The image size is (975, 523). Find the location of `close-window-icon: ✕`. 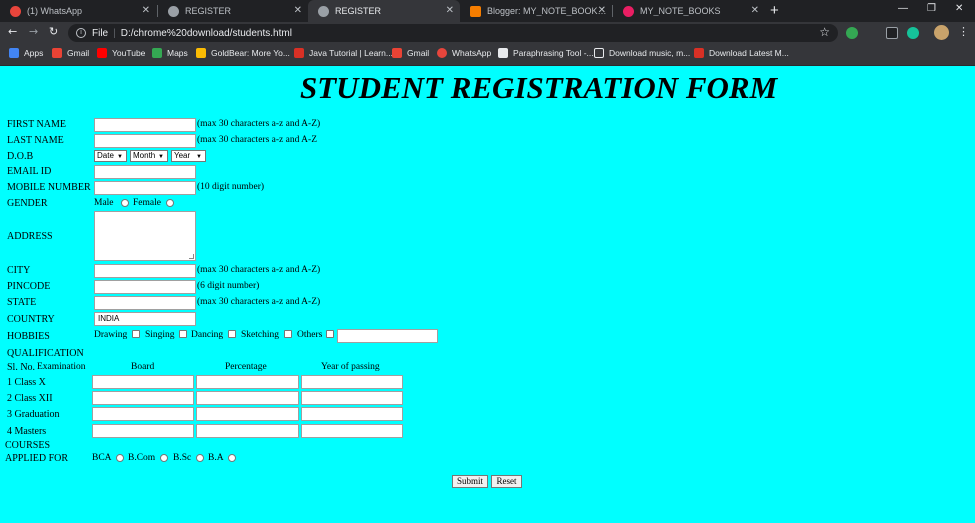

close-window-icon: ✕ is located at coordinates (959, 8).